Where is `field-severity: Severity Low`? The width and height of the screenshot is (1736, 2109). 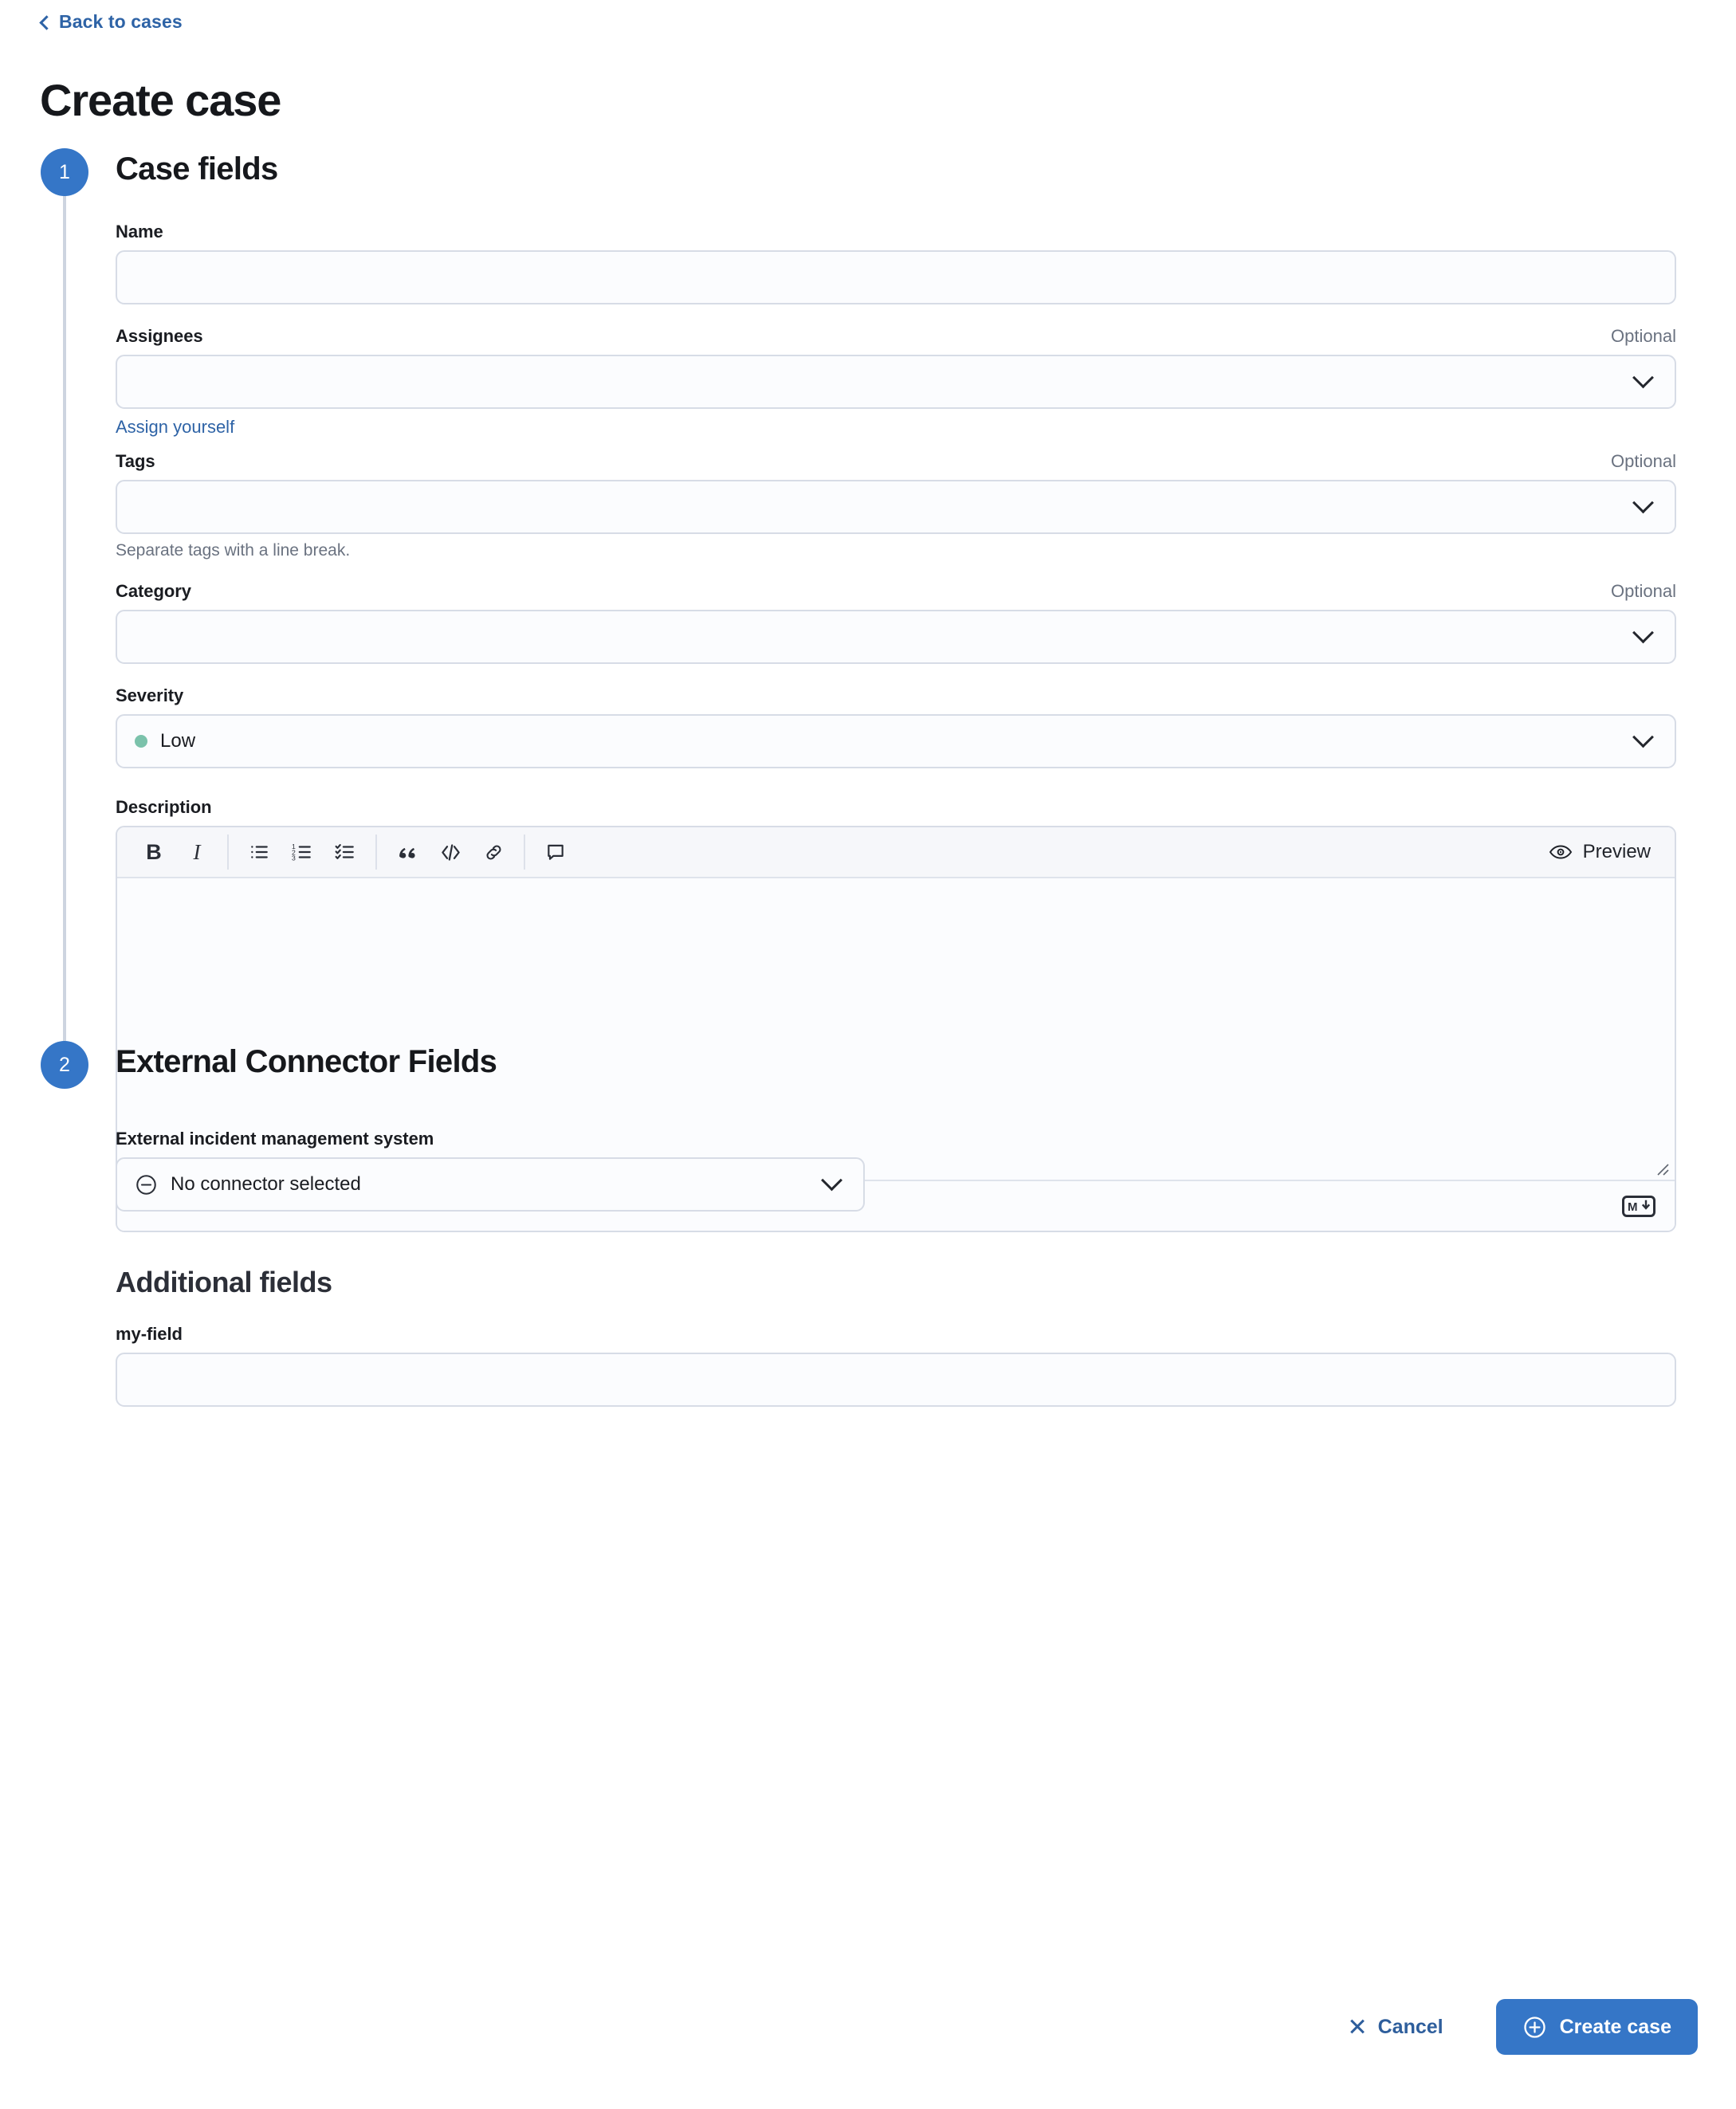 field-severity: Severity Low is located at coordinates (896, 726).